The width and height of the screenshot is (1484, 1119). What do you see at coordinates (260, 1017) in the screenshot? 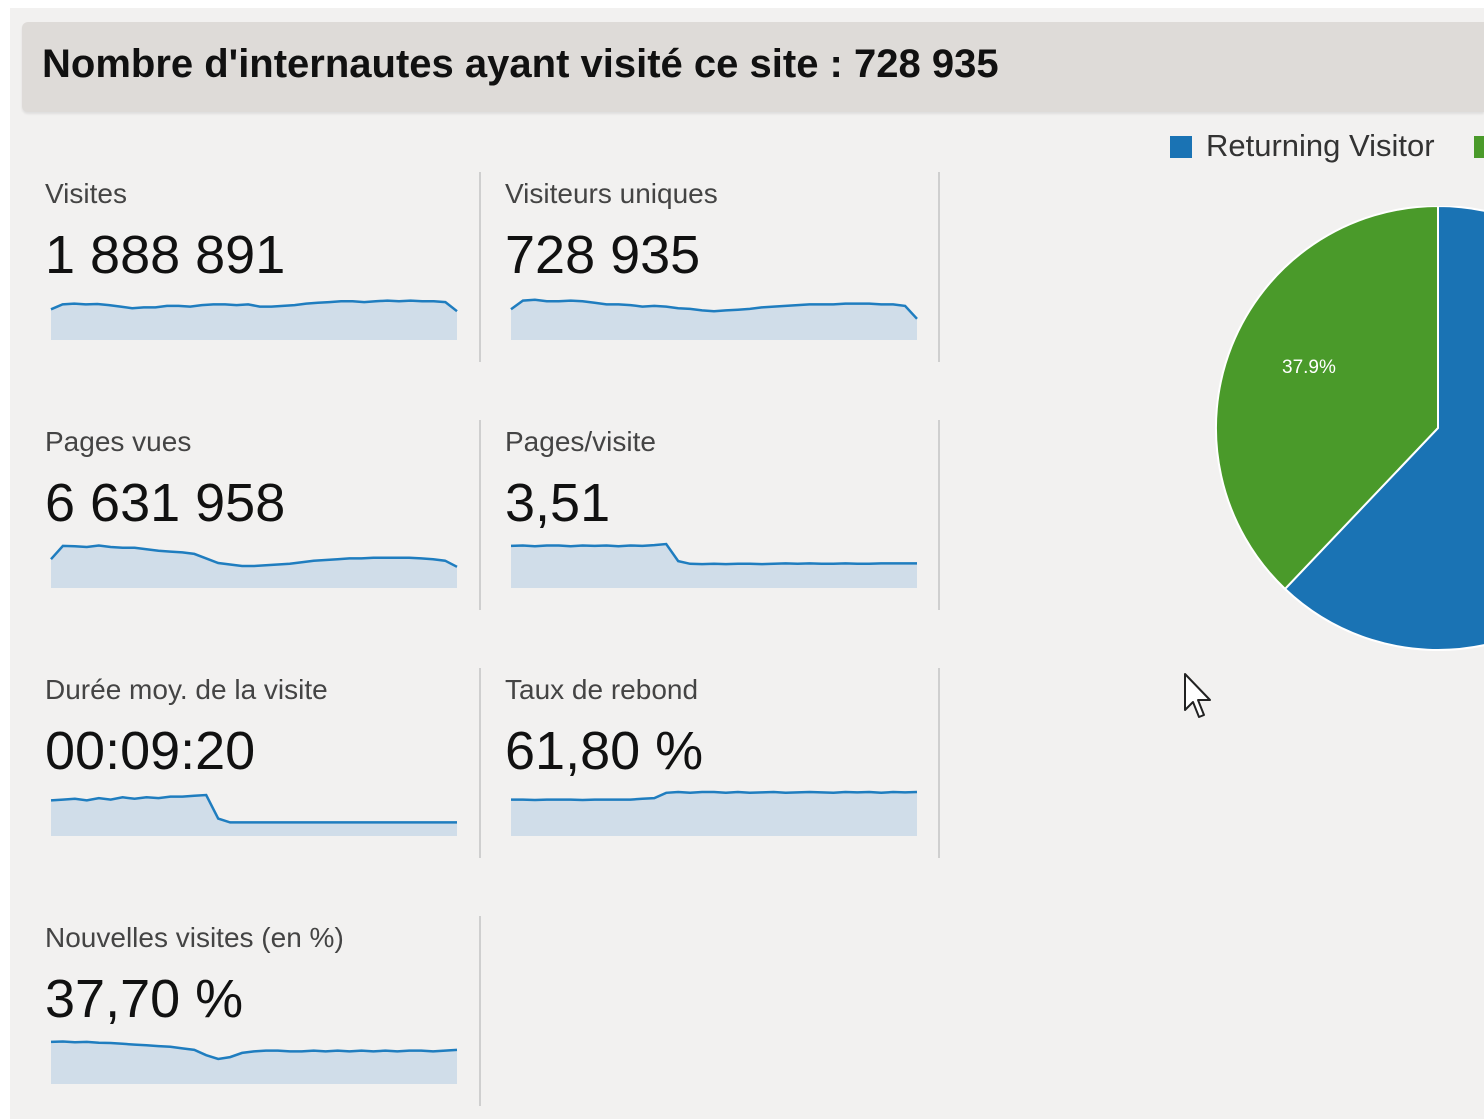
I see `metric-new-visits-percent: Nouvelles visites (en %) 37,70 %` at bounding box center [260, 1017].